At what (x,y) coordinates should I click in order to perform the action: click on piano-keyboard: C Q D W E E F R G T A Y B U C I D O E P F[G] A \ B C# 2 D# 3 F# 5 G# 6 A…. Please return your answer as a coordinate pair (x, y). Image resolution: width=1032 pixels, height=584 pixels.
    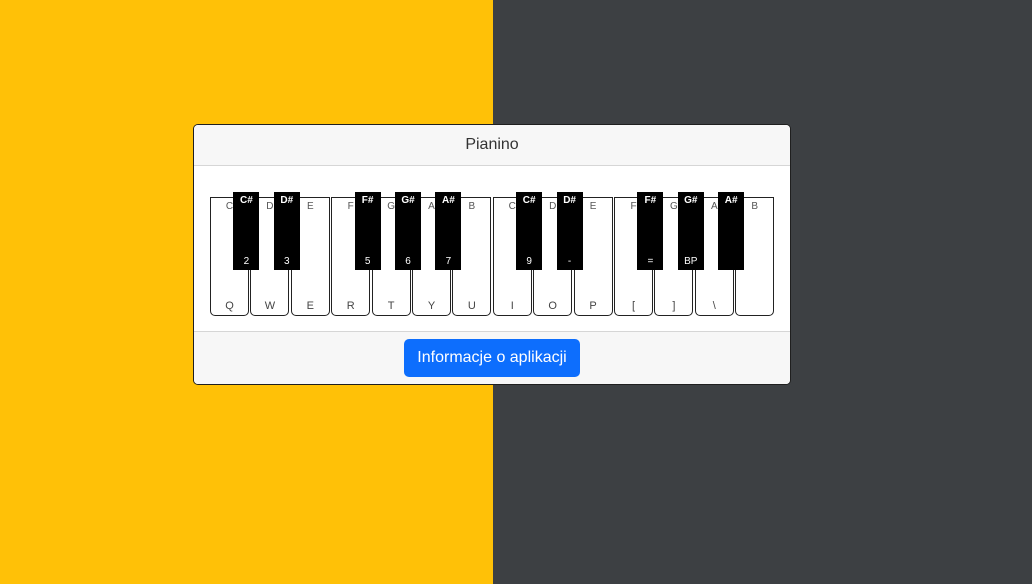
    Looking at the image, I should click on (493, 255).